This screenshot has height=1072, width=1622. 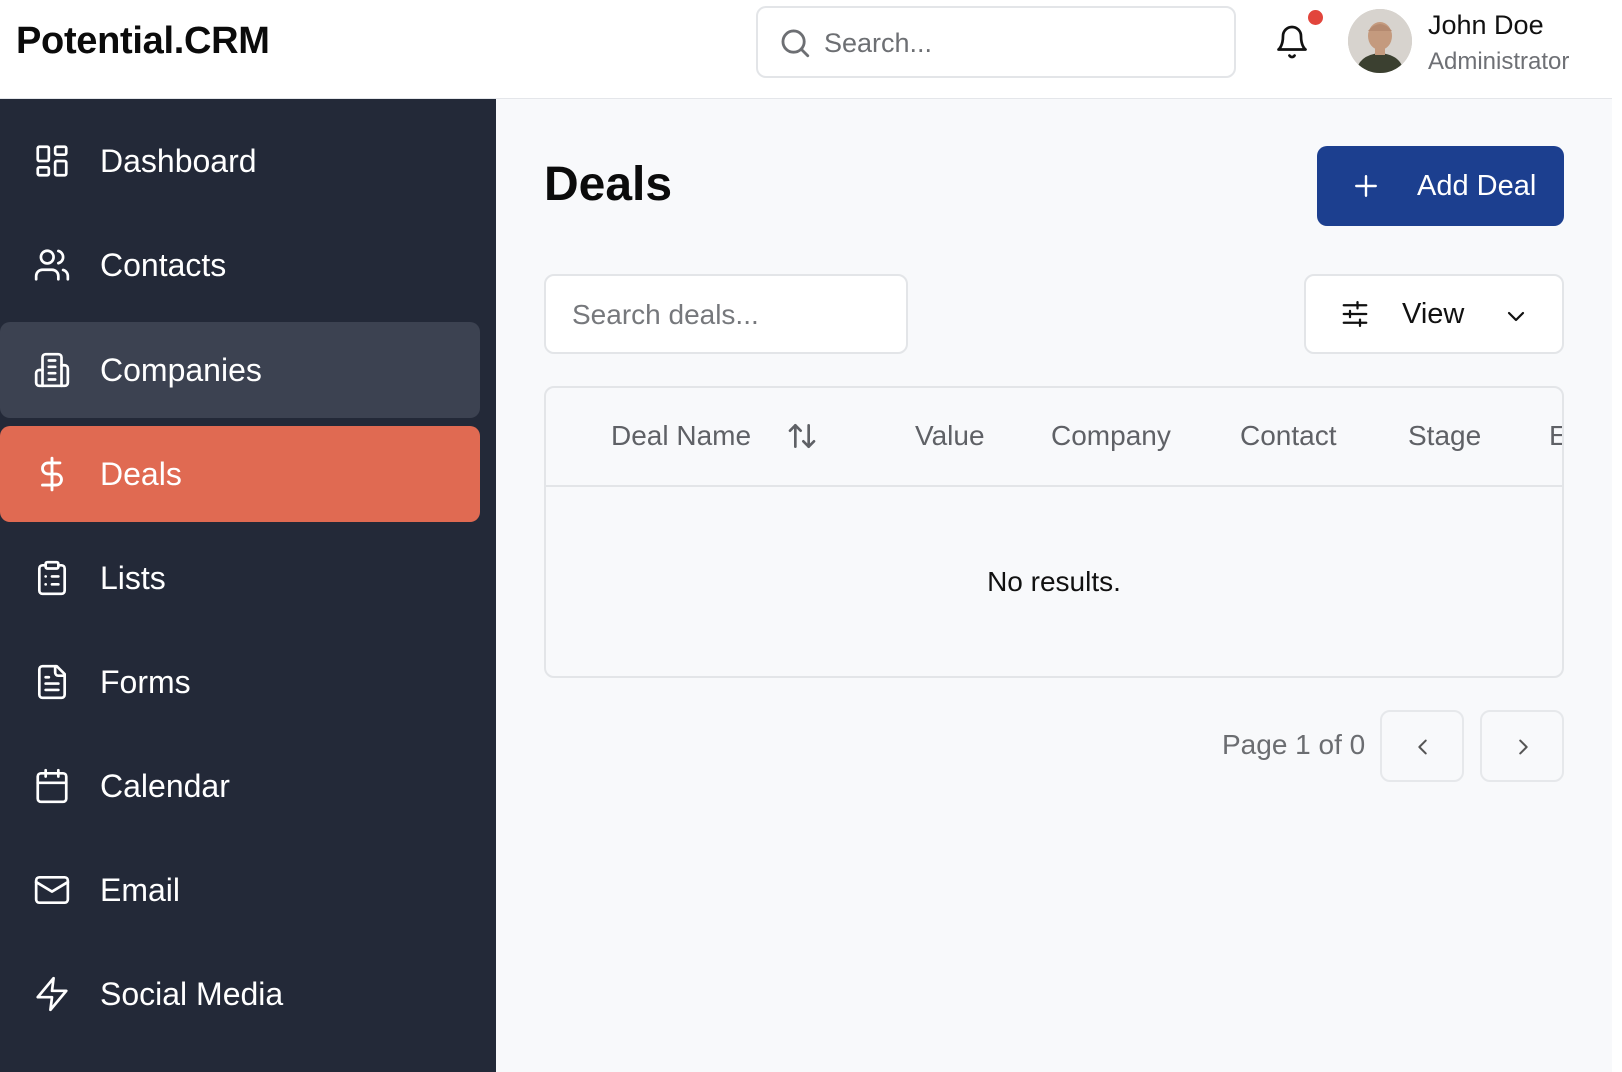 I want to click on global-search-input, so click(x=1019, y=43).